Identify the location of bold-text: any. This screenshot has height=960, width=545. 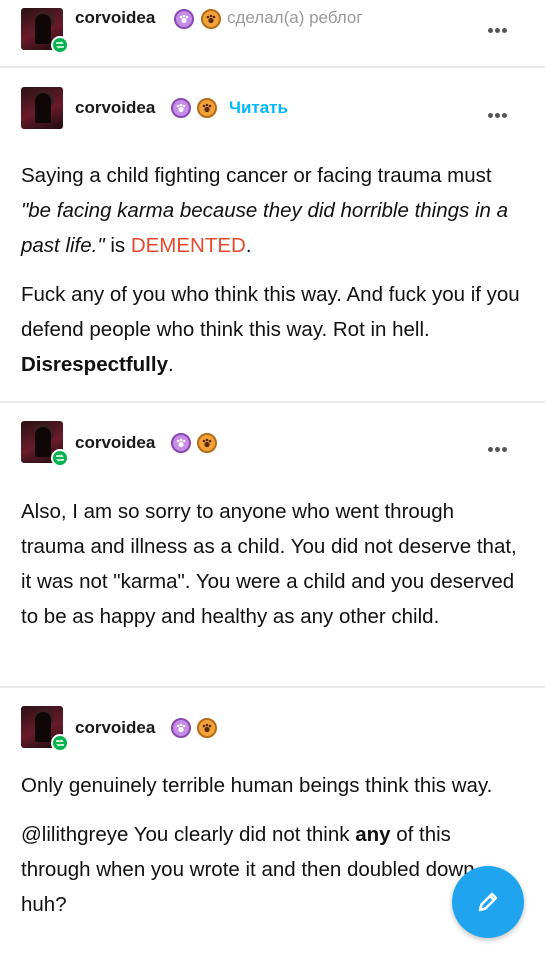
(373, 834).